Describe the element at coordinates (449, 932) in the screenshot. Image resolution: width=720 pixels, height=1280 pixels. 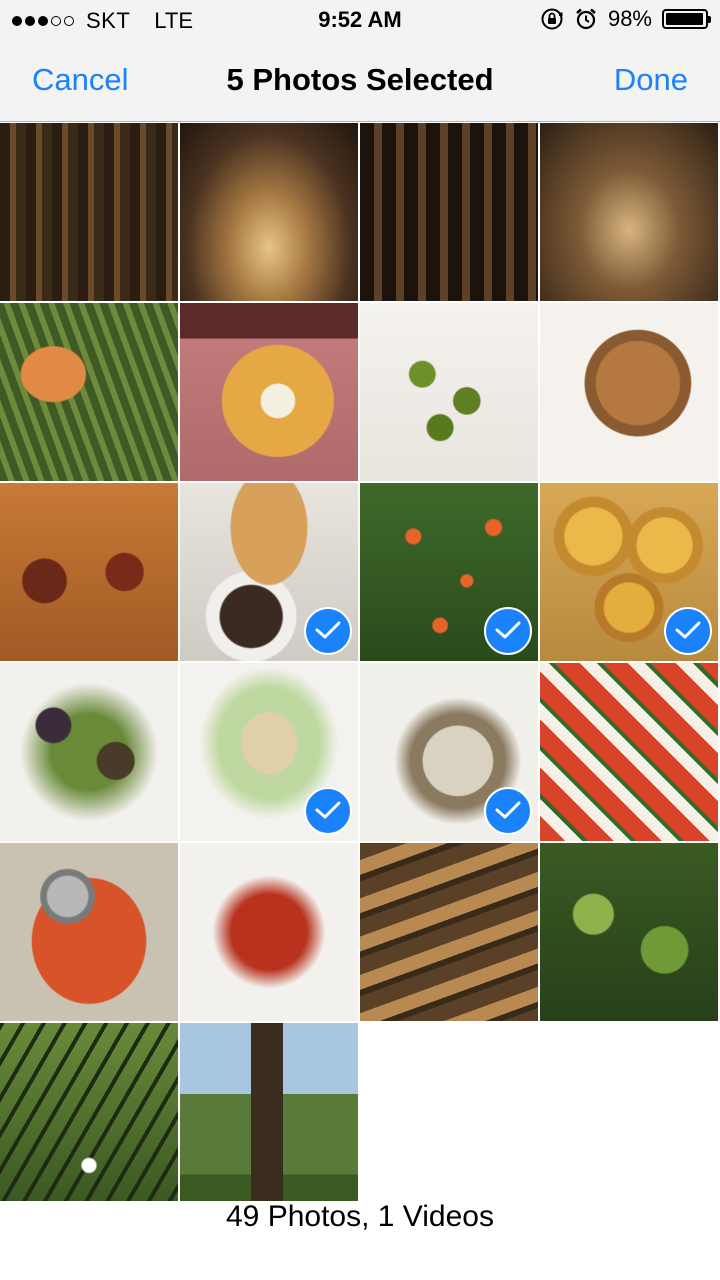
I see `photo-thumbnail-grilled-fish` at that location.